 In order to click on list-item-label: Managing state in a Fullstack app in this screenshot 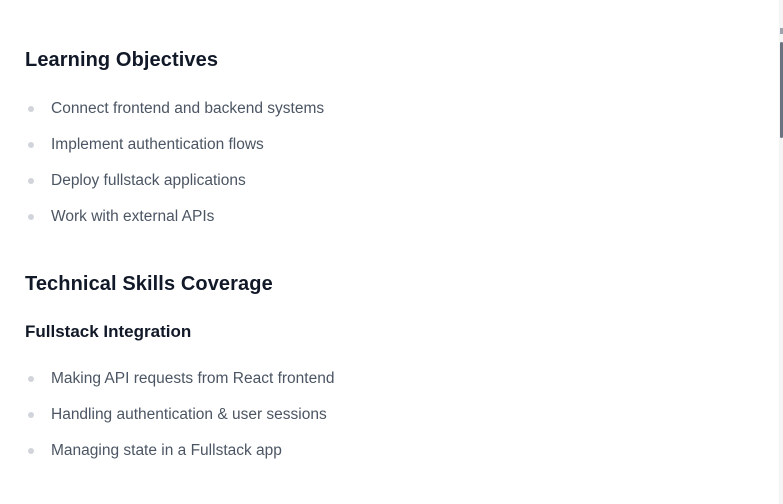, I will do `click(166, 450)`.